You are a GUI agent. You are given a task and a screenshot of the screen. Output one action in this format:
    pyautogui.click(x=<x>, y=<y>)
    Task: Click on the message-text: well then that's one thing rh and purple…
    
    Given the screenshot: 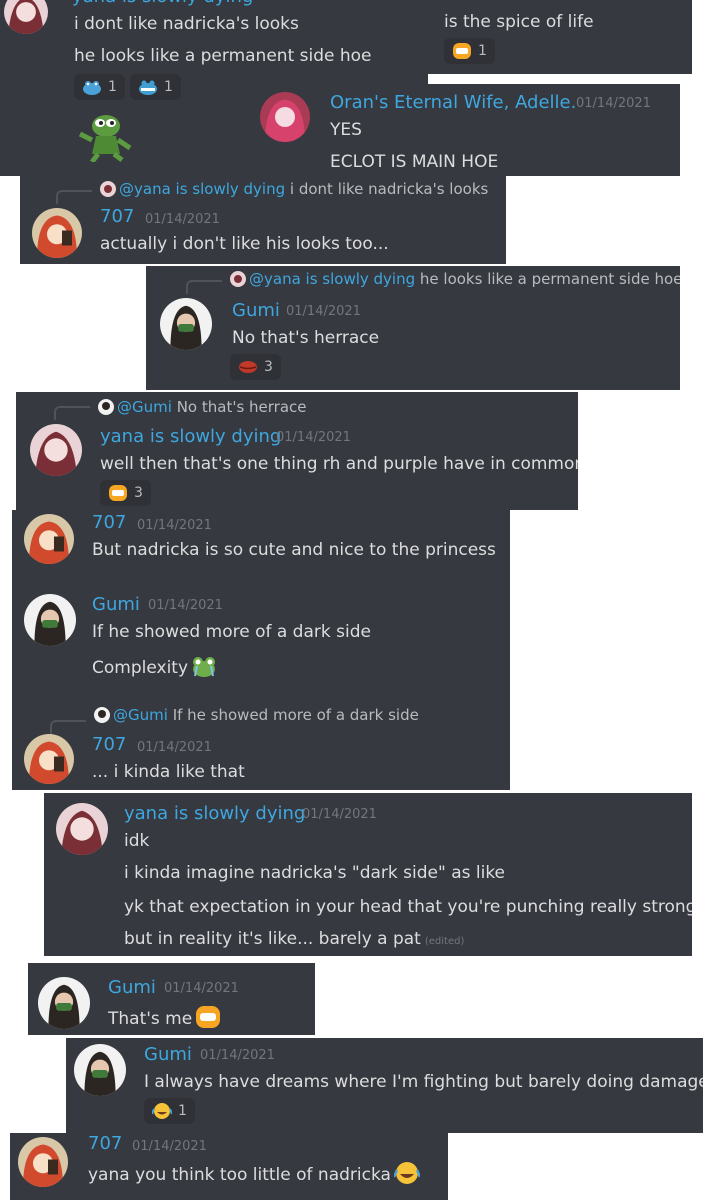 What is the action you would take?
    pyautogui.click(x=339, y=464)
    